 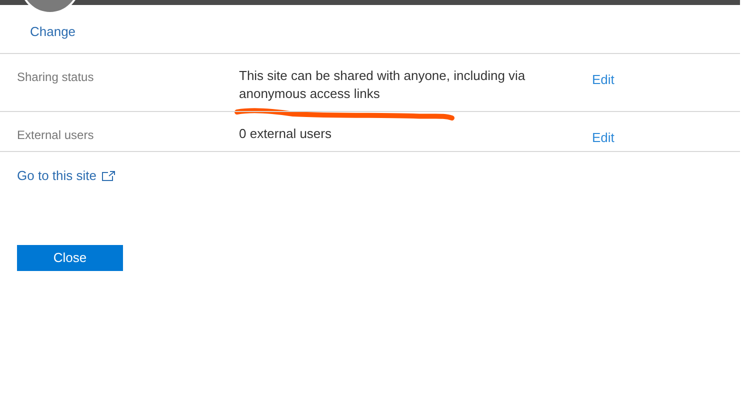 I want to click on external-link-icon, so click(x=109, y=175).